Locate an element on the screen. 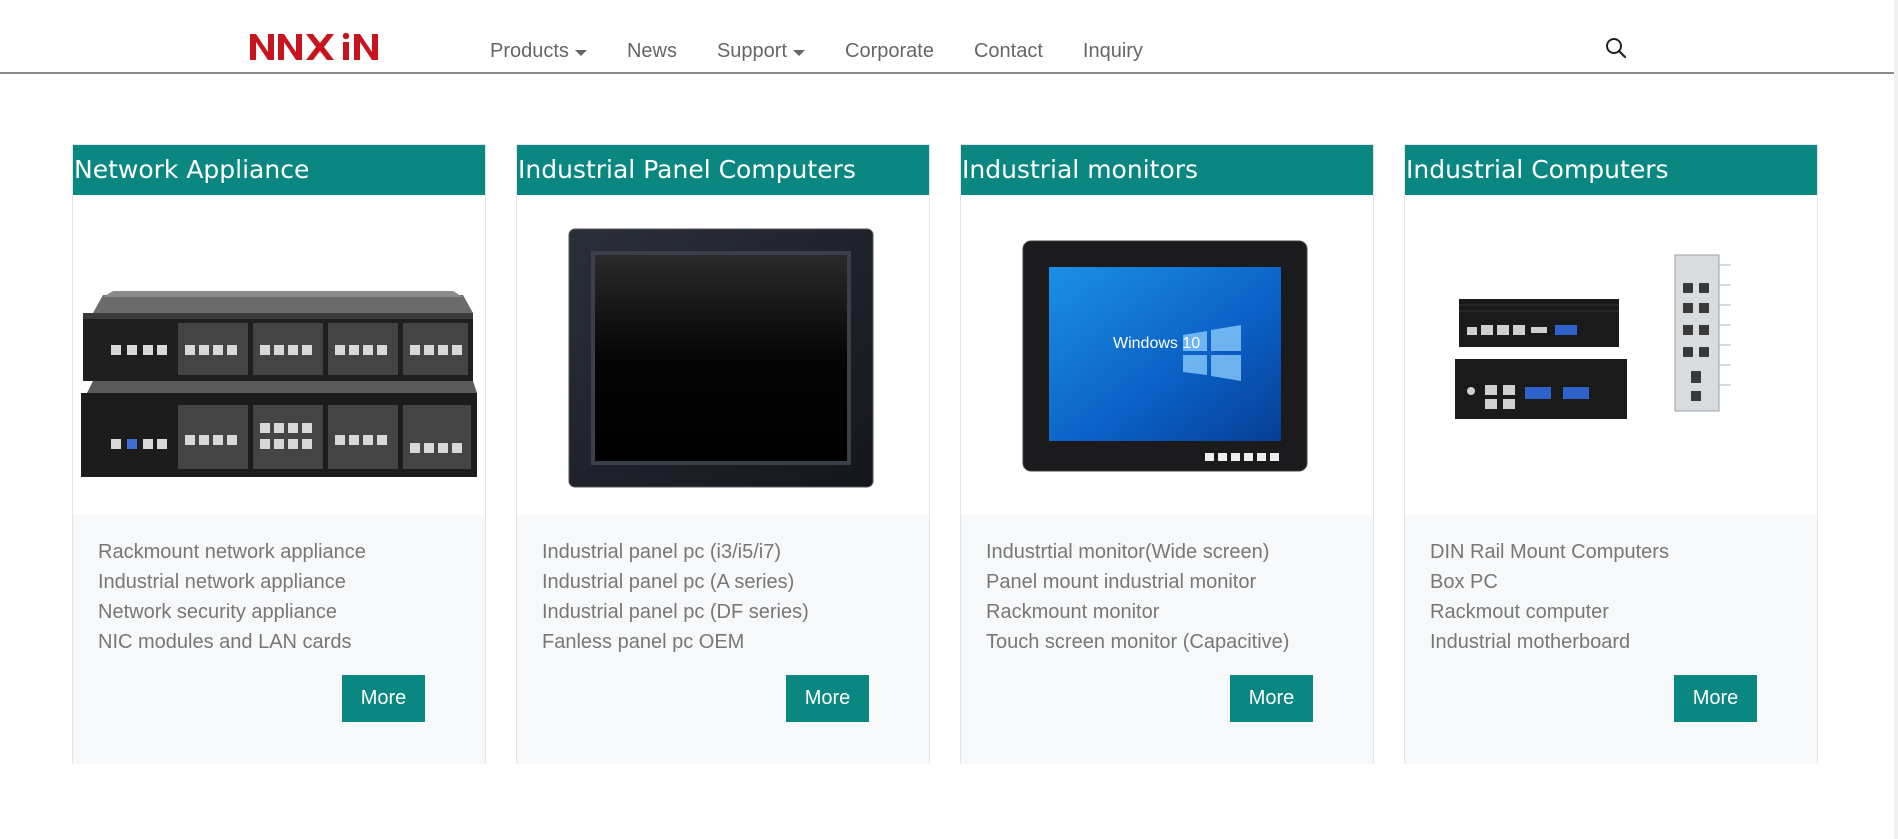 Image resolution: width=1898 pixels, height=839 pixels. anxin-logo is located at coordinates (323, 45).